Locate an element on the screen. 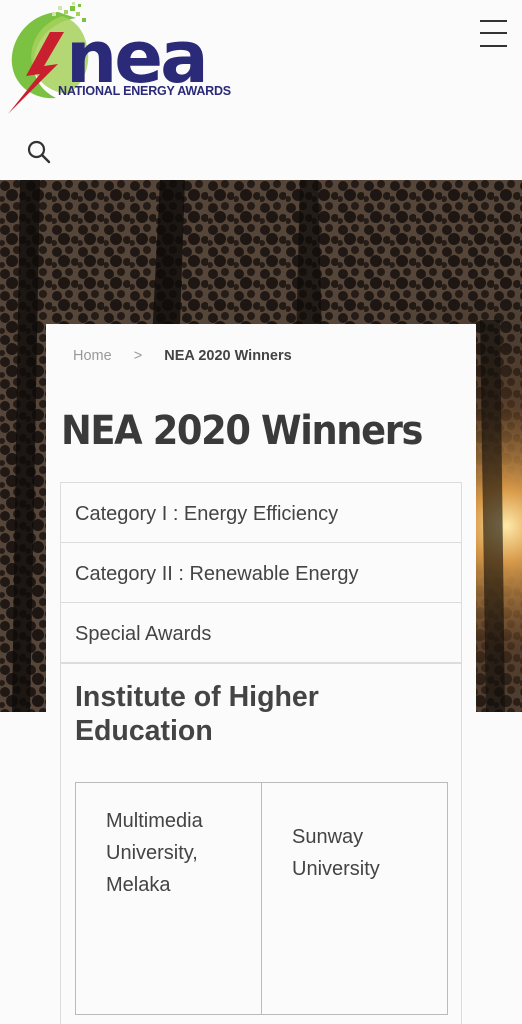  winner-cell: Multimedia University, Melaka is located at coordinates (169, 898).